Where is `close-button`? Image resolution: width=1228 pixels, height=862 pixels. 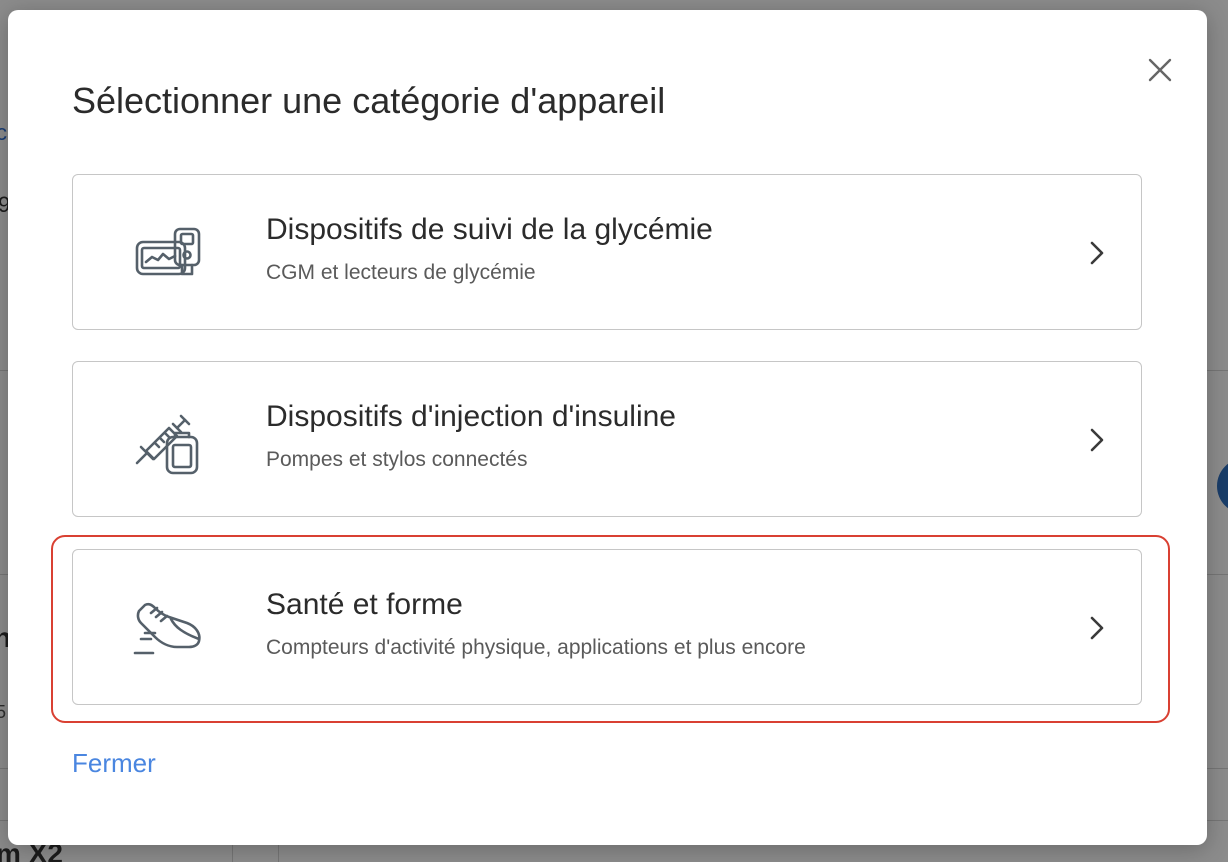
close-button is located at coordinates (1160, 70).